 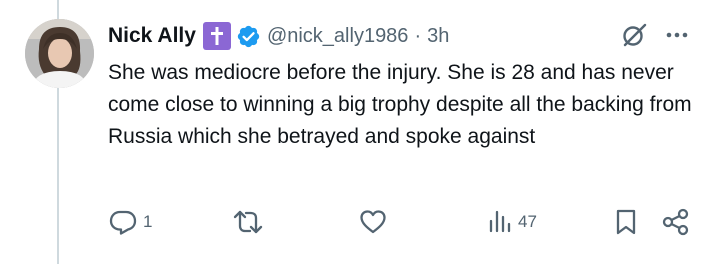 What do you see at coordinates (527, 221) in the screenshot?
I see `views-count: 47` at bounding box center [527, 221].